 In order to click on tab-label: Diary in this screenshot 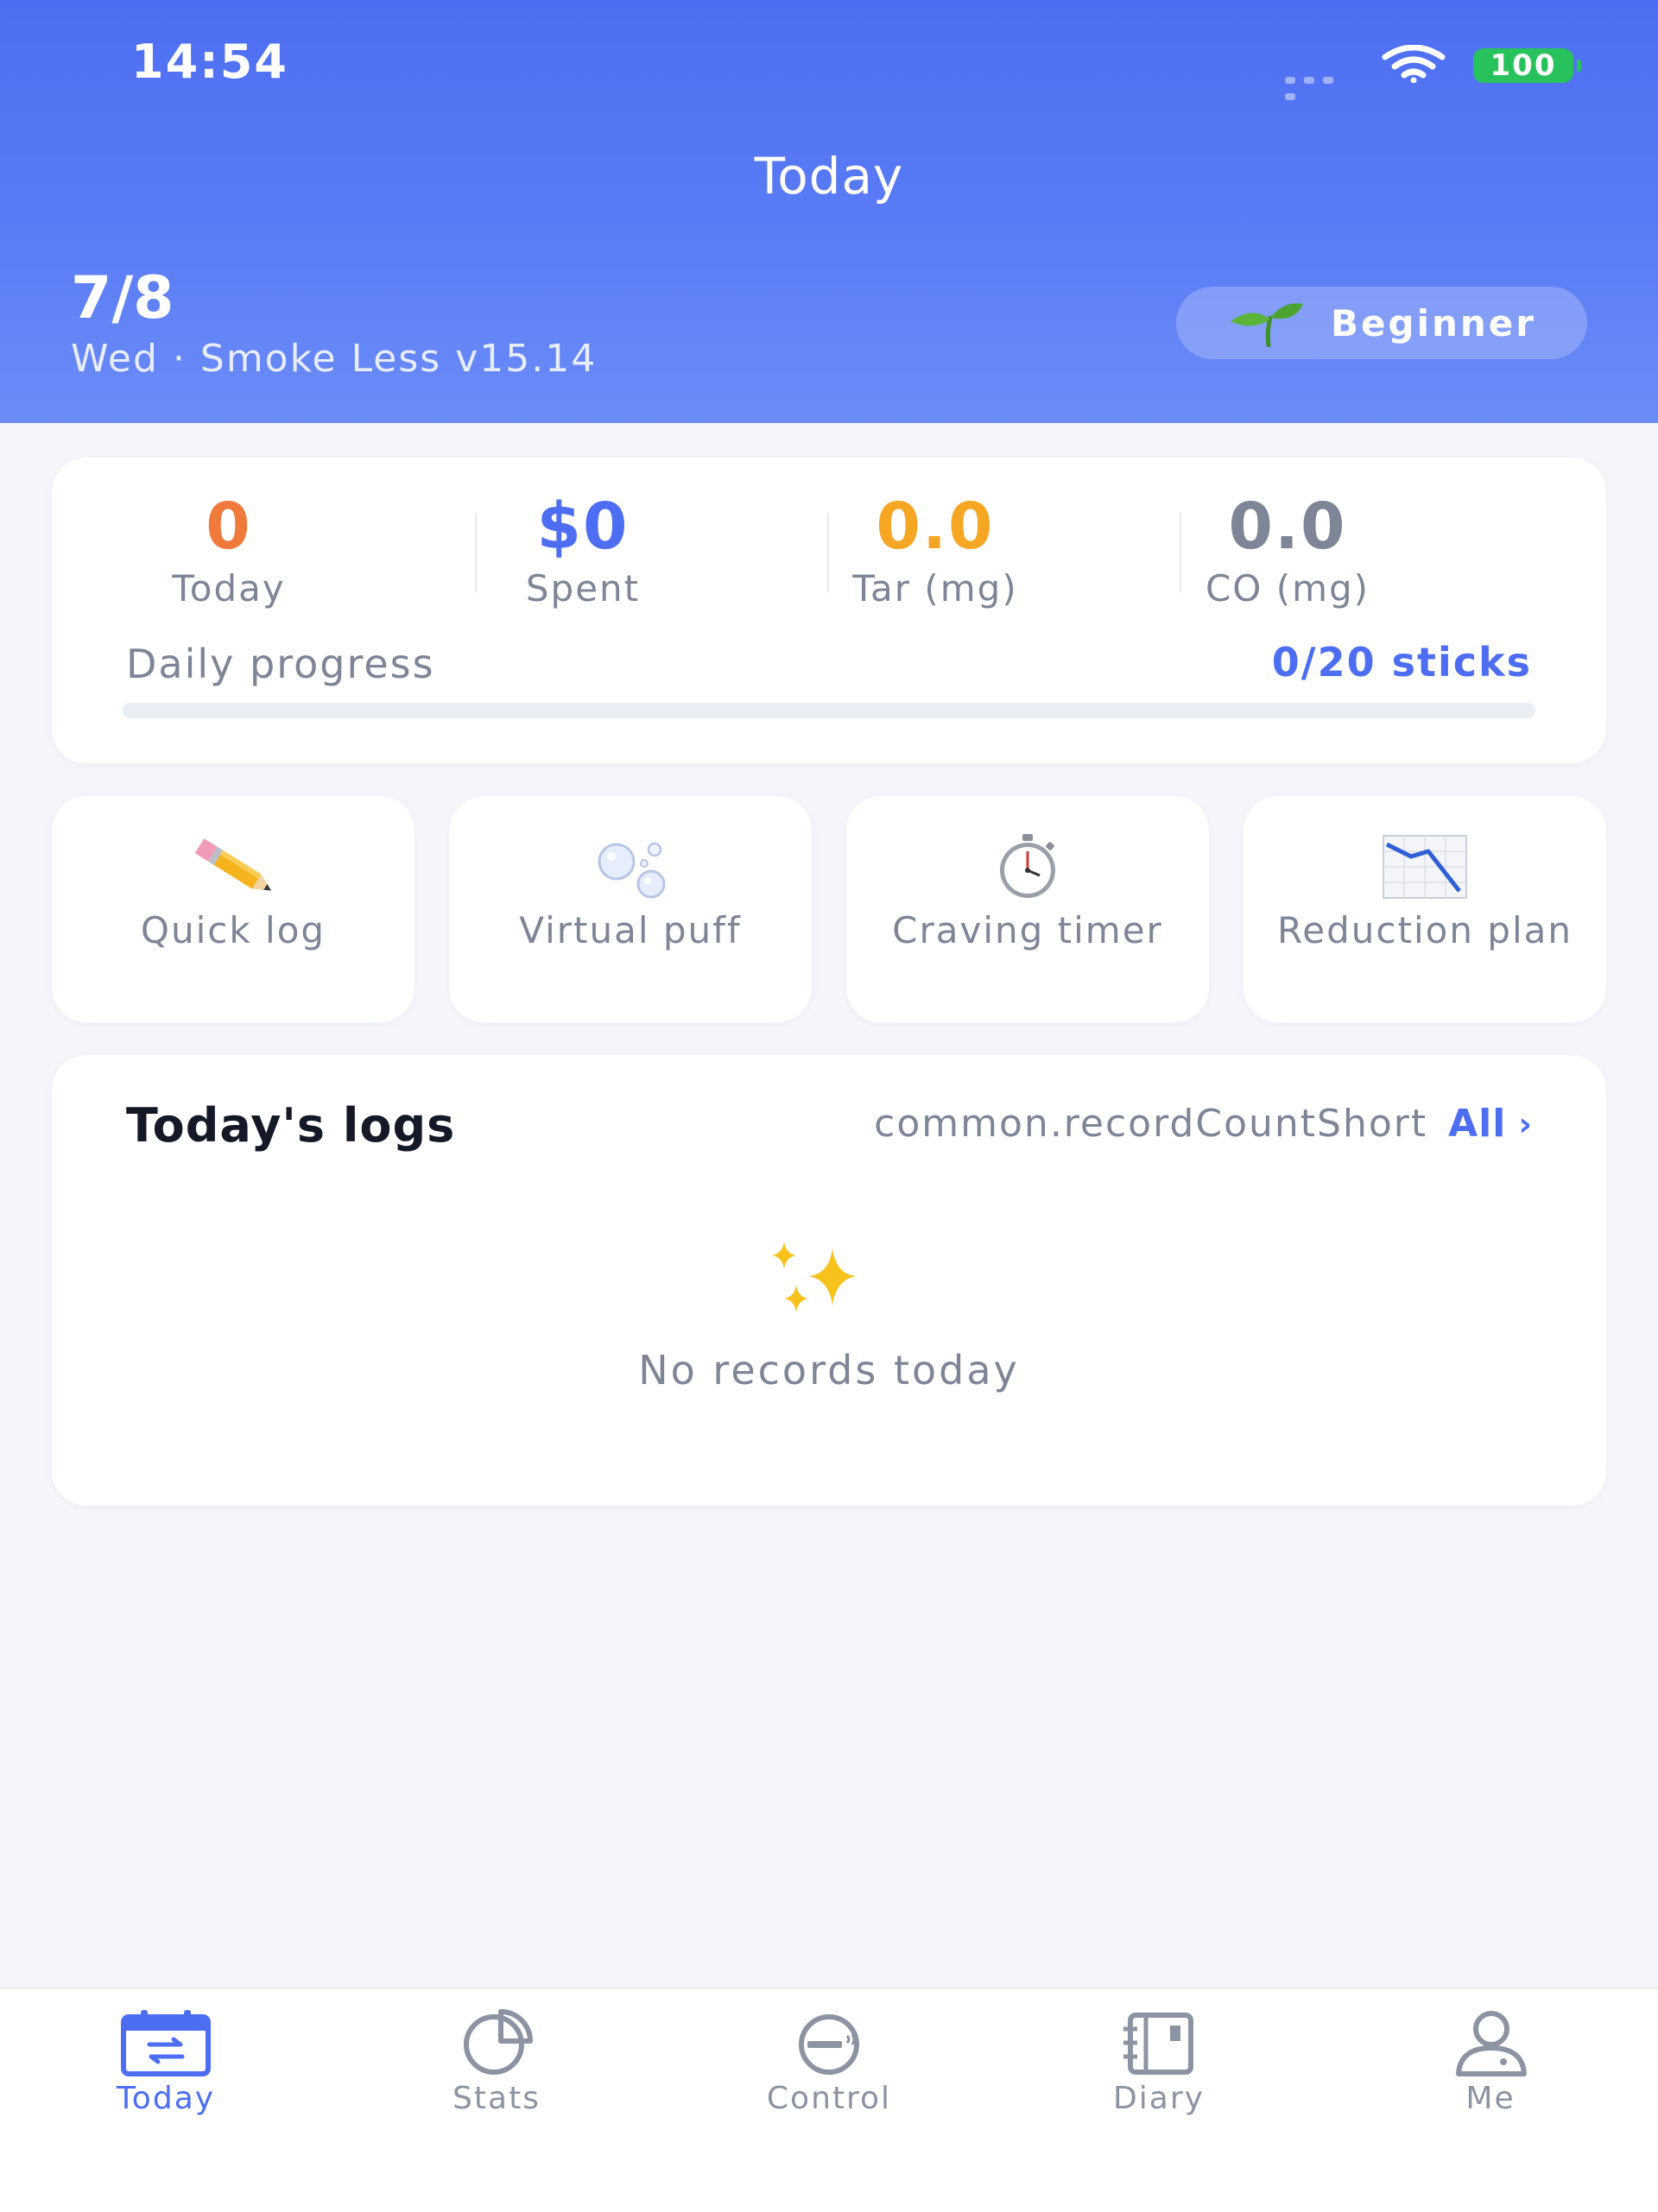, I will do `click(1159, 2098)`.